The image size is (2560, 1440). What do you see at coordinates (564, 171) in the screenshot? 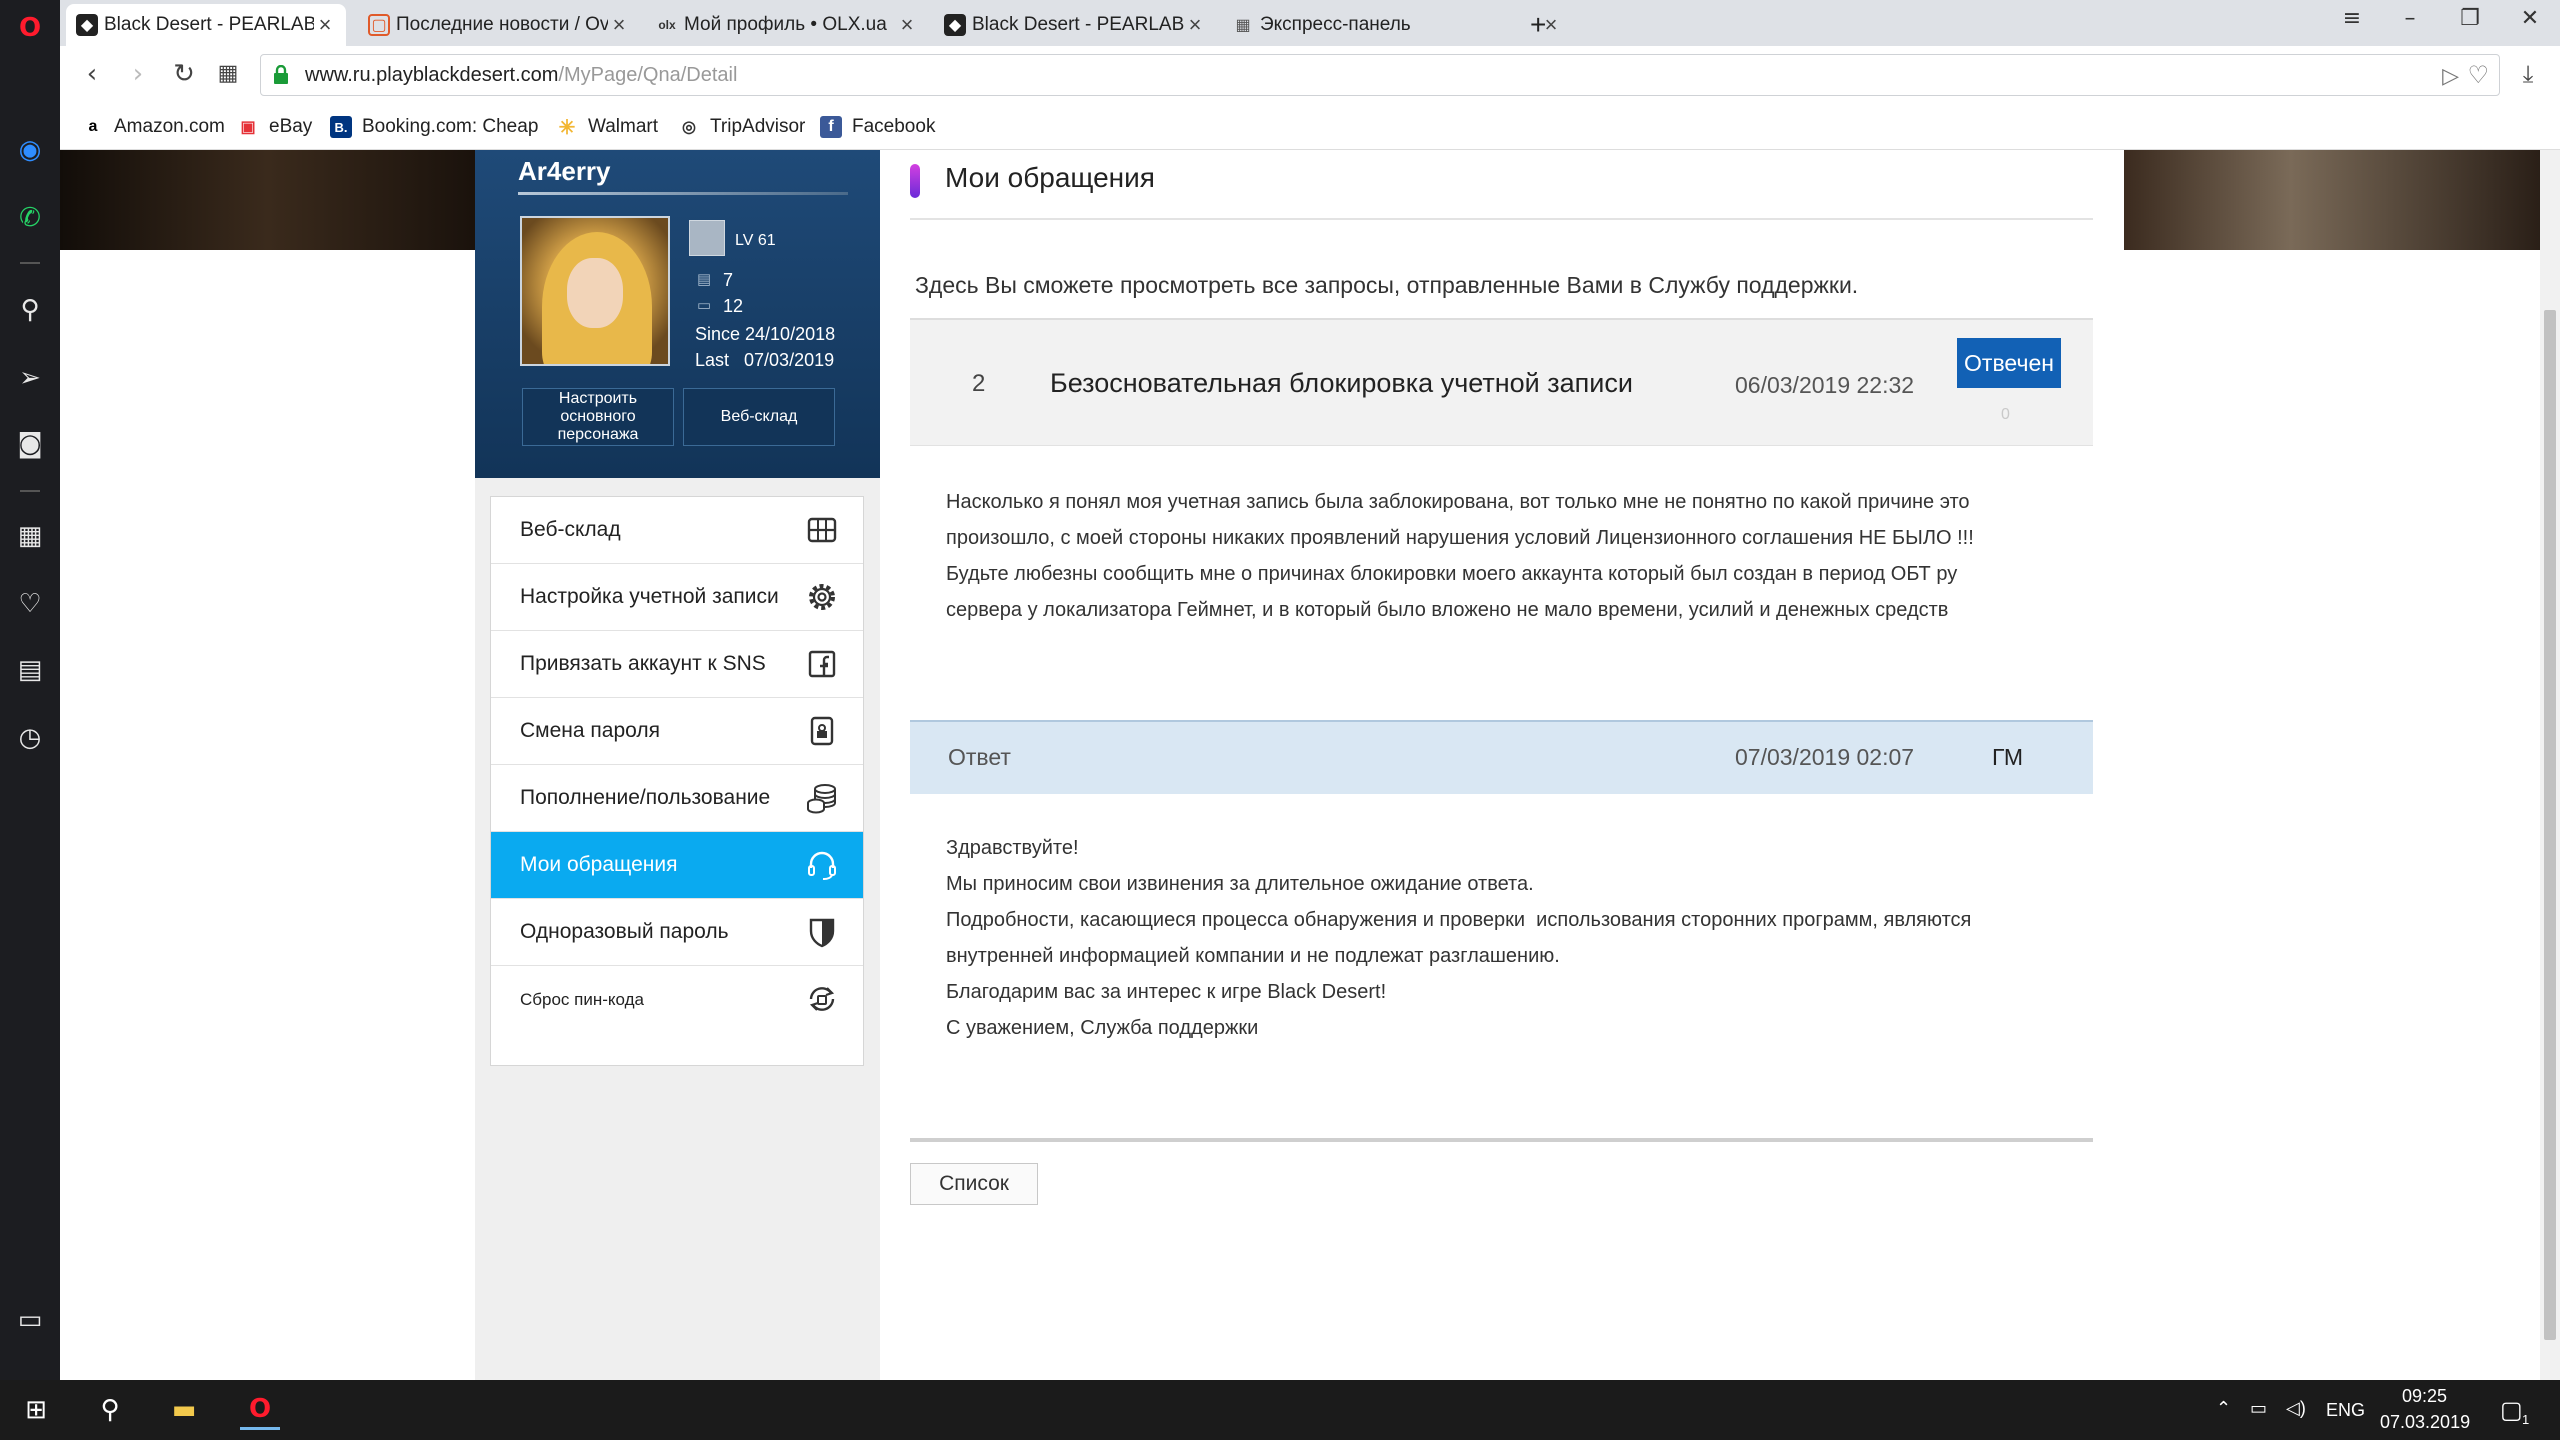
I see `profile-name: Ar4erry` at bounding box center [564, 171].